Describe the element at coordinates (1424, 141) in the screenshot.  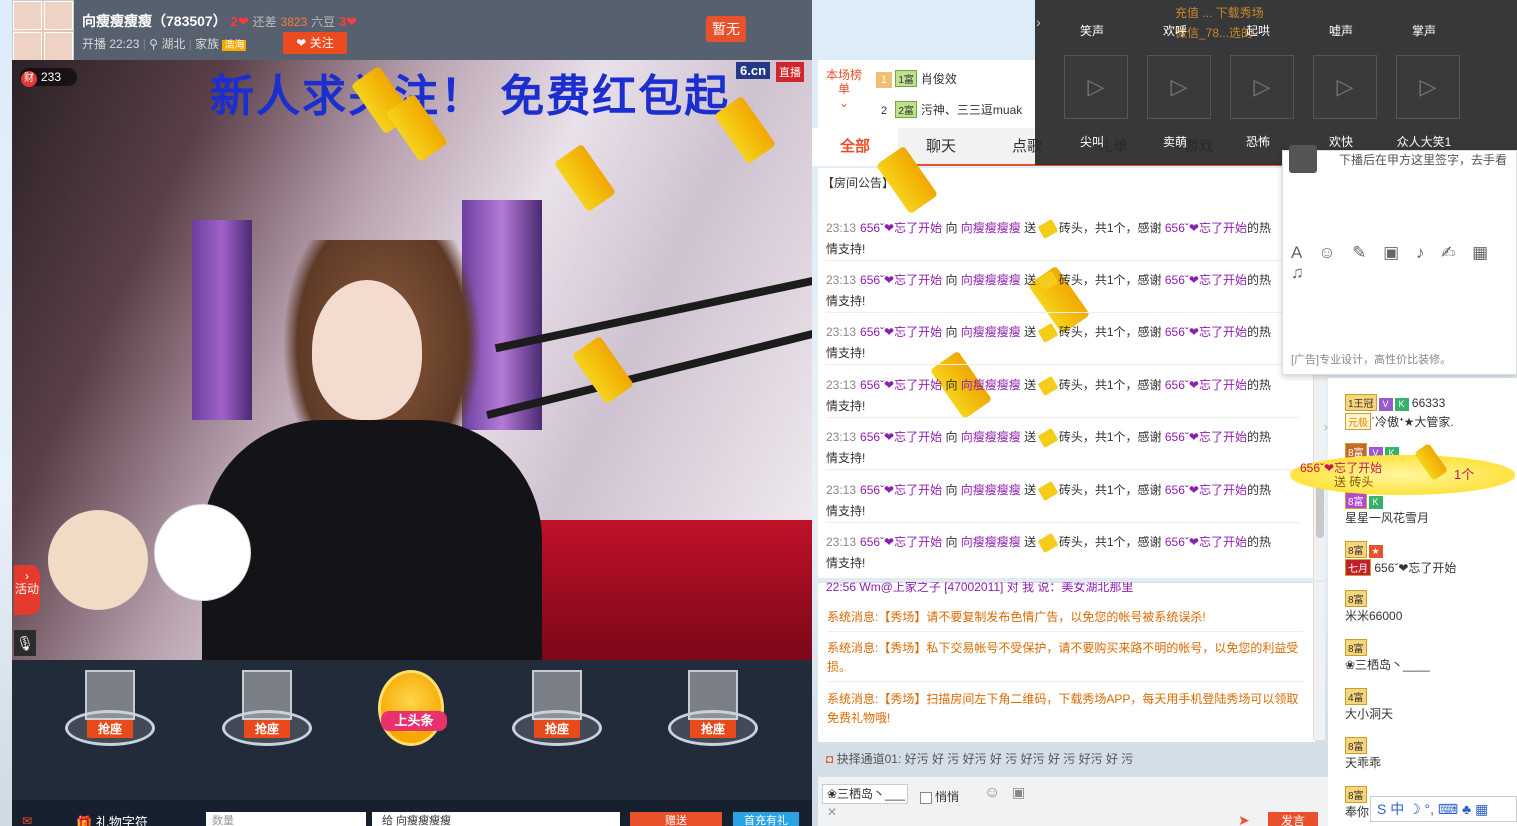
I see `effect-crowd-laugh: 众人大笑1` at that location.